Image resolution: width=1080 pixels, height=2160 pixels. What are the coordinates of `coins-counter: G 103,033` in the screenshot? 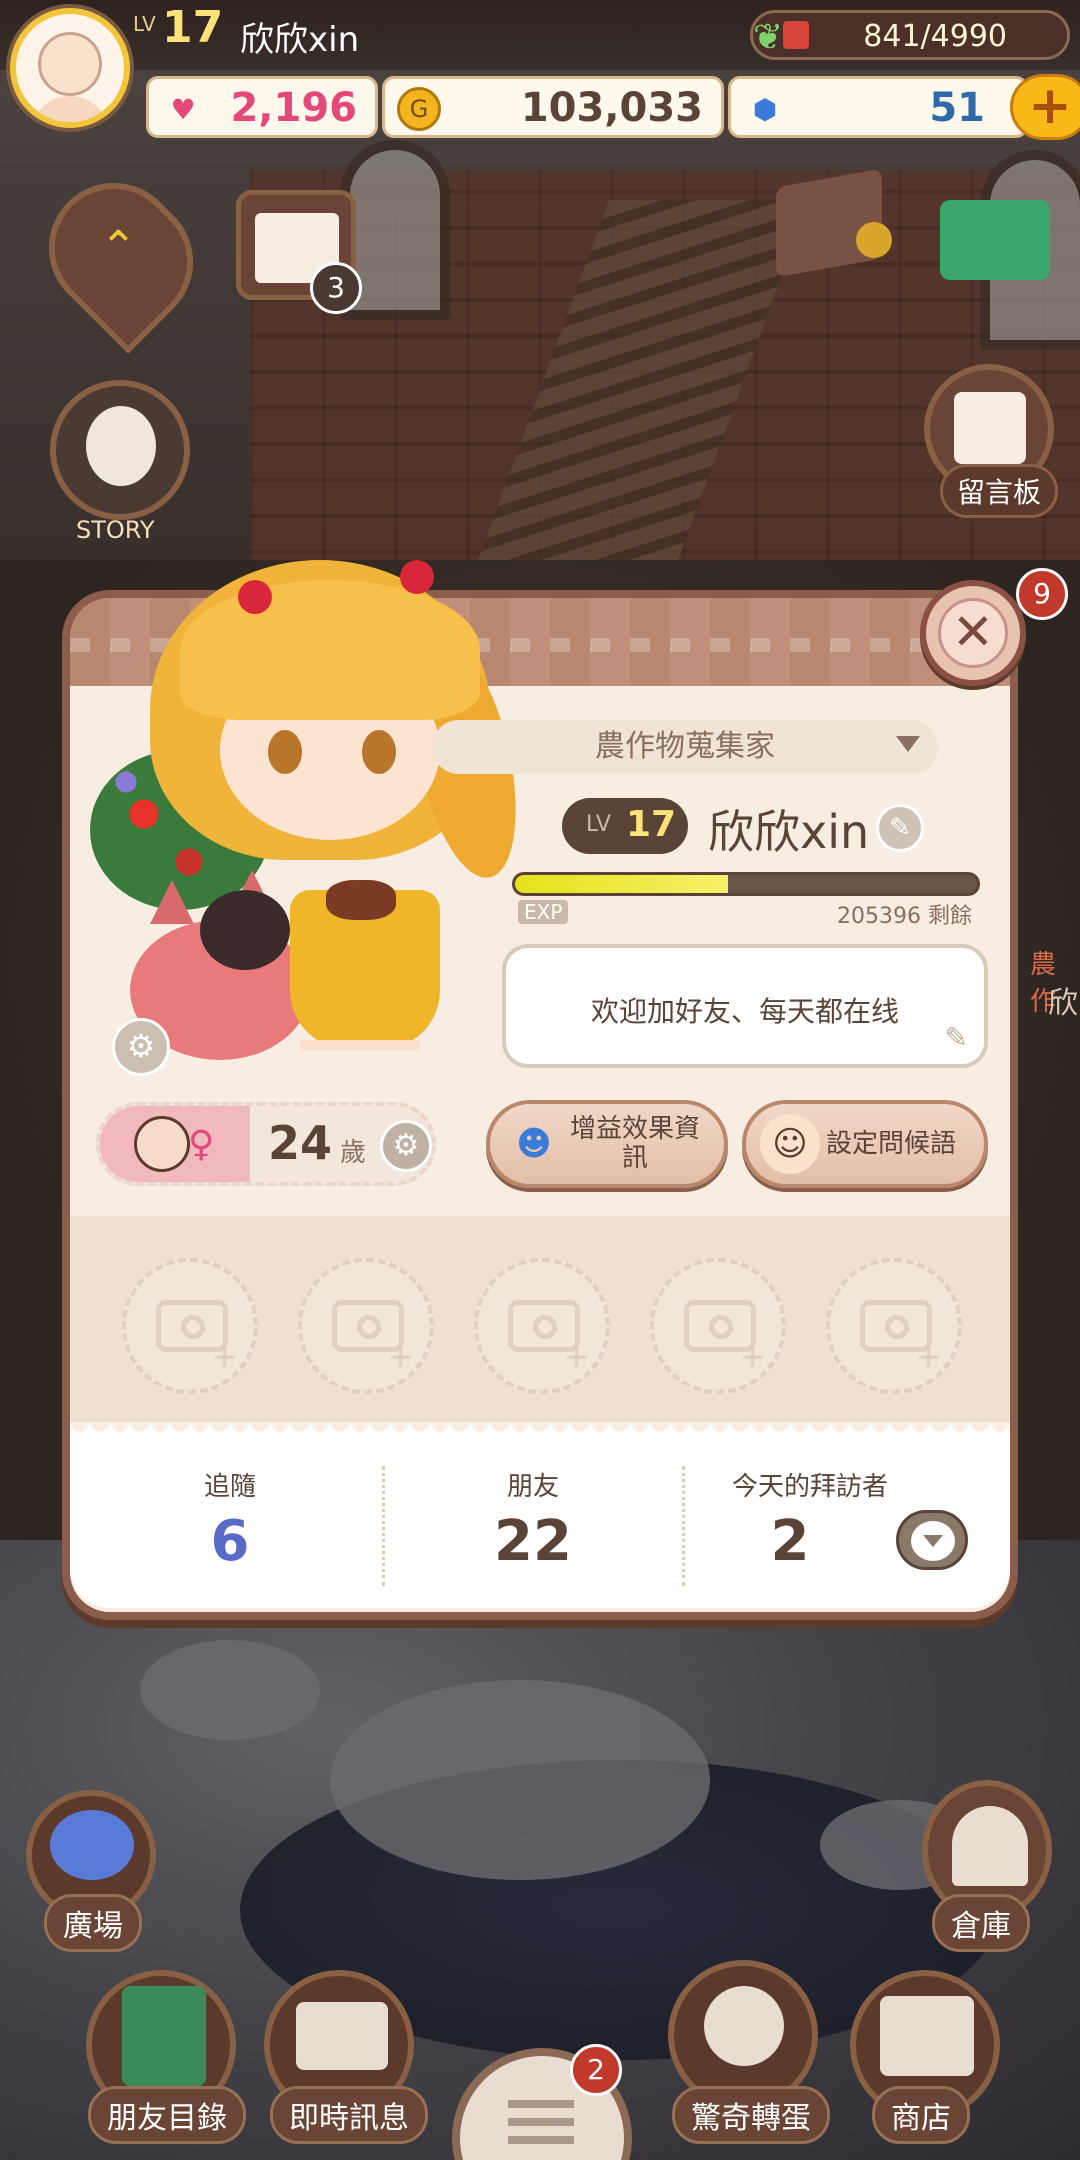 It's located at (553, 107).